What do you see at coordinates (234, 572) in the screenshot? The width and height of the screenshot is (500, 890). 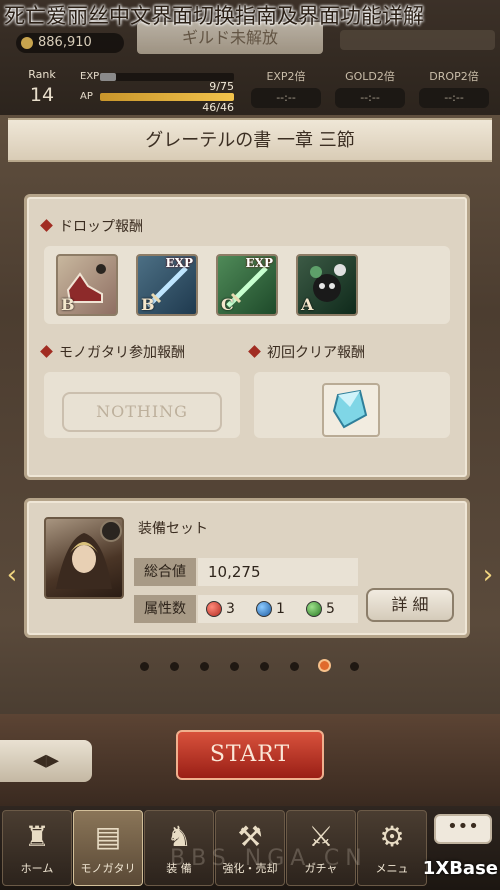 I see `total-value: 10,275` at bounding box center [234, 572].